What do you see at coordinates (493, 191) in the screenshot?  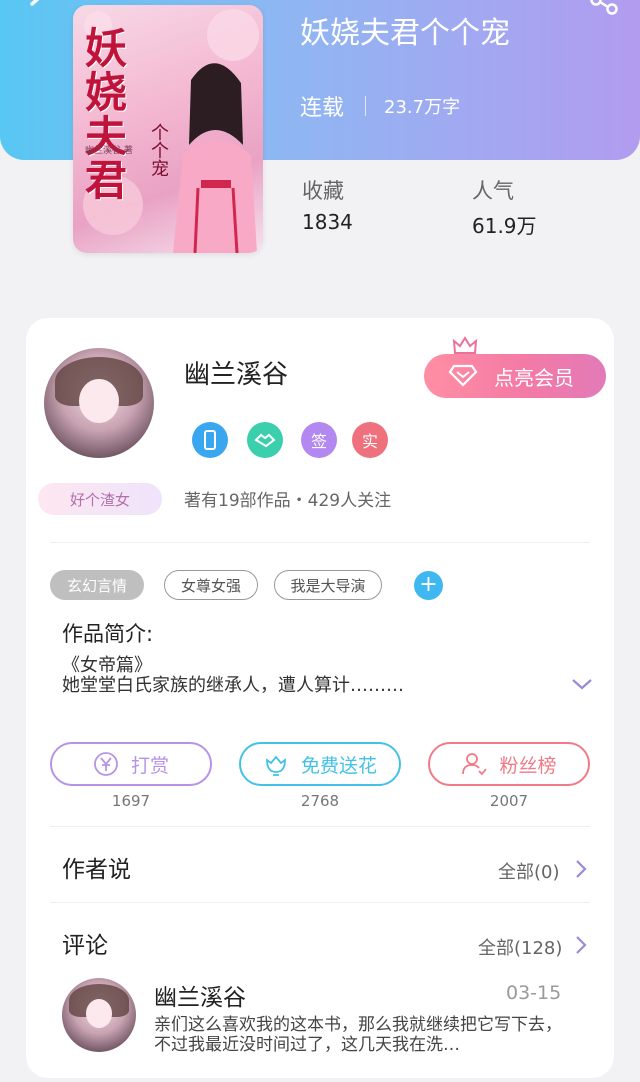 I see `popularity-label: 人气` at bounding box center [493, 191].